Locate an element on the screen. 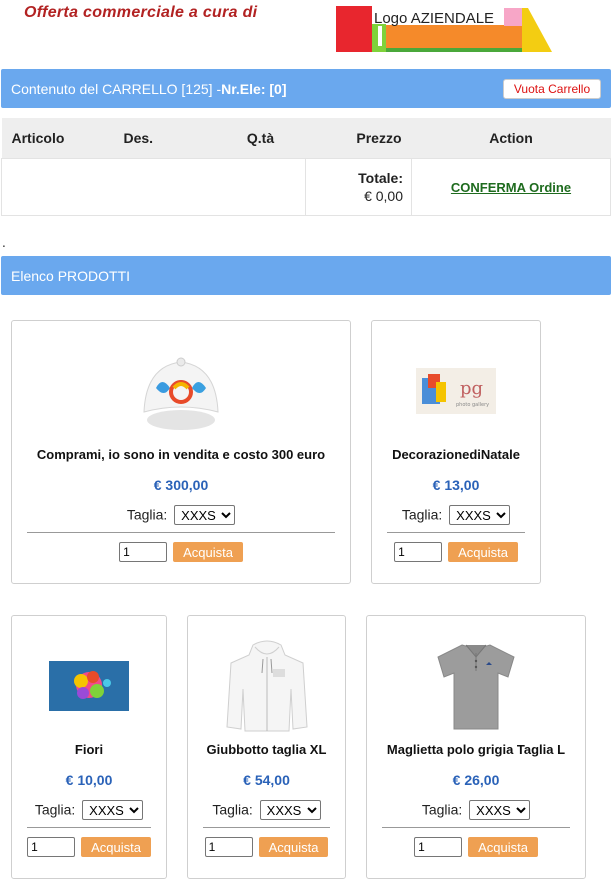 This screenshot has height=884, width=616. cart-header-row: Articolo Des. Q.tà Prezzo Action is located at coordinates (306, 138).